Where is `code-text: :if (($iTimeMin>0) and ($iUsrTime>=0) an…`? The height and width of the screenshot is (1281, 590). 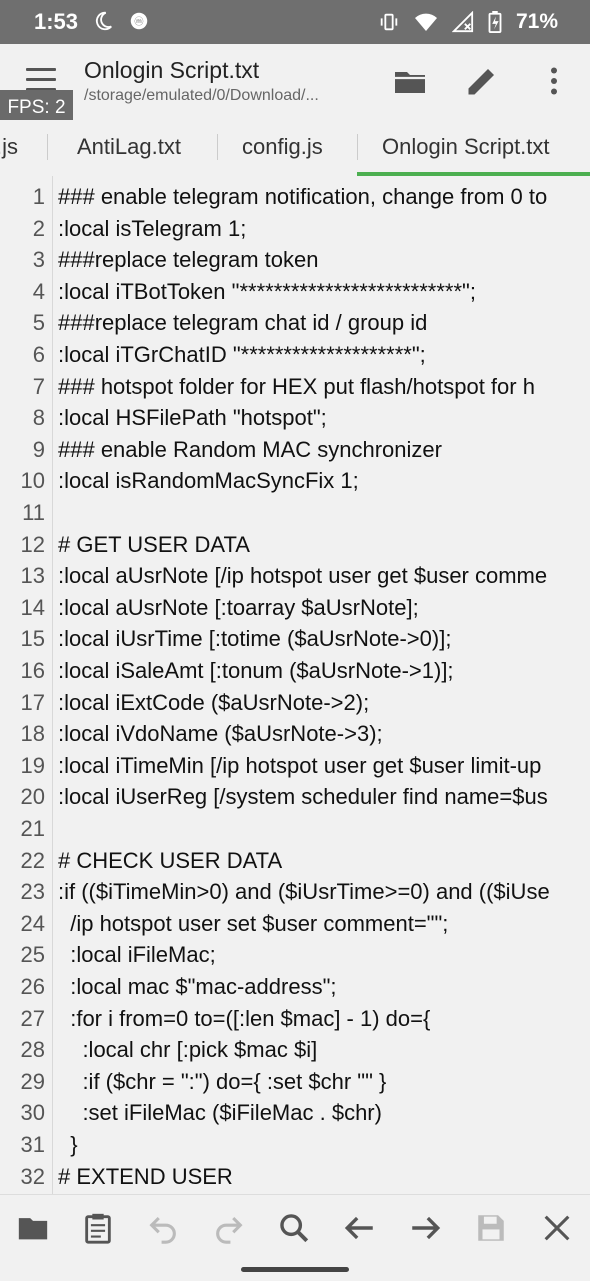 code-text: :if (($iTimeMin>0) and ($iUsrTime>=0) an… is located at coordinates (304, 892).